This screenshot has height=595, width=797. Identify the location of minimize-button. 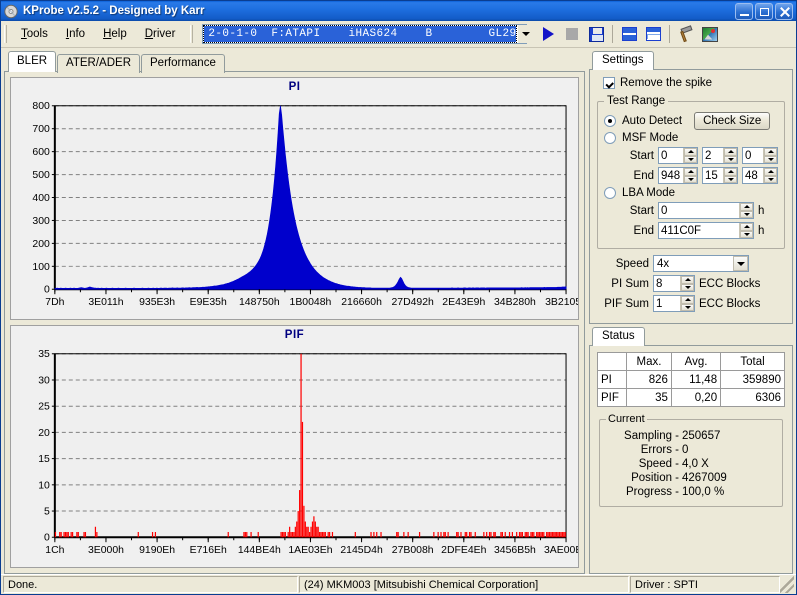
(744, 11).